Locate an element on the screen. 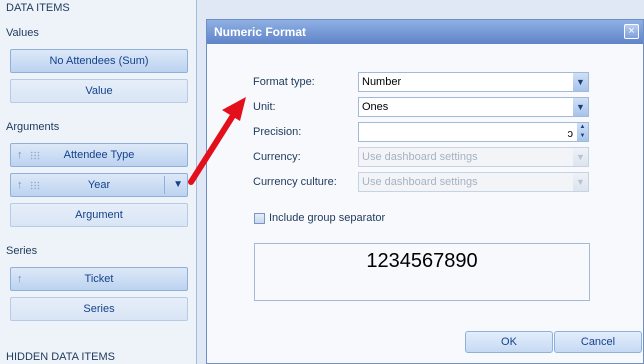 The image size is (644, 364). format-type-value: Number is located at coordinates (382, 82).